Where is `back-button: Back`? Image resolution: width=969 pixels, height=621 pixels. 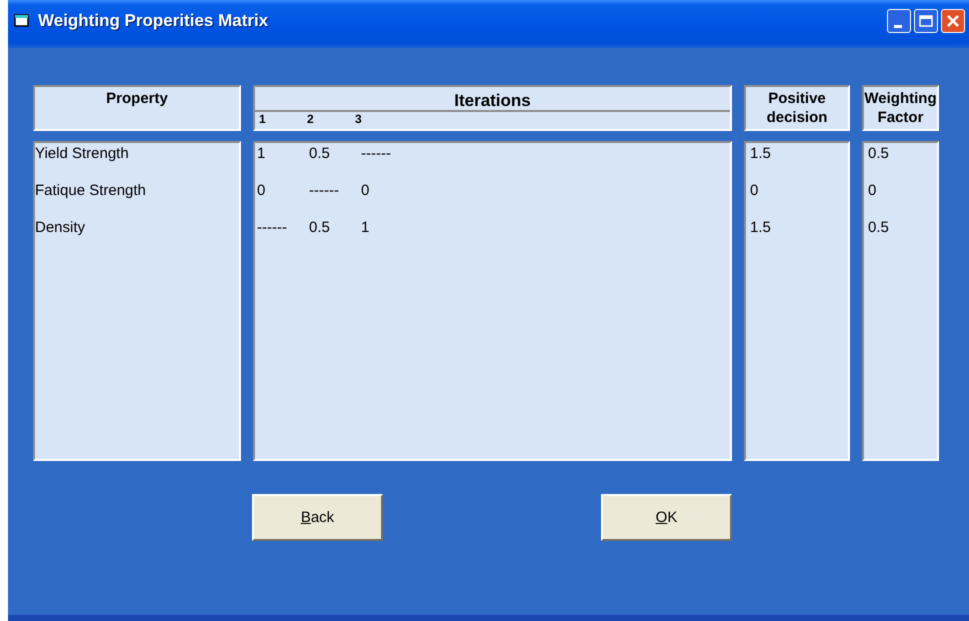
back-button: Back is located at coordinates (317, 517).